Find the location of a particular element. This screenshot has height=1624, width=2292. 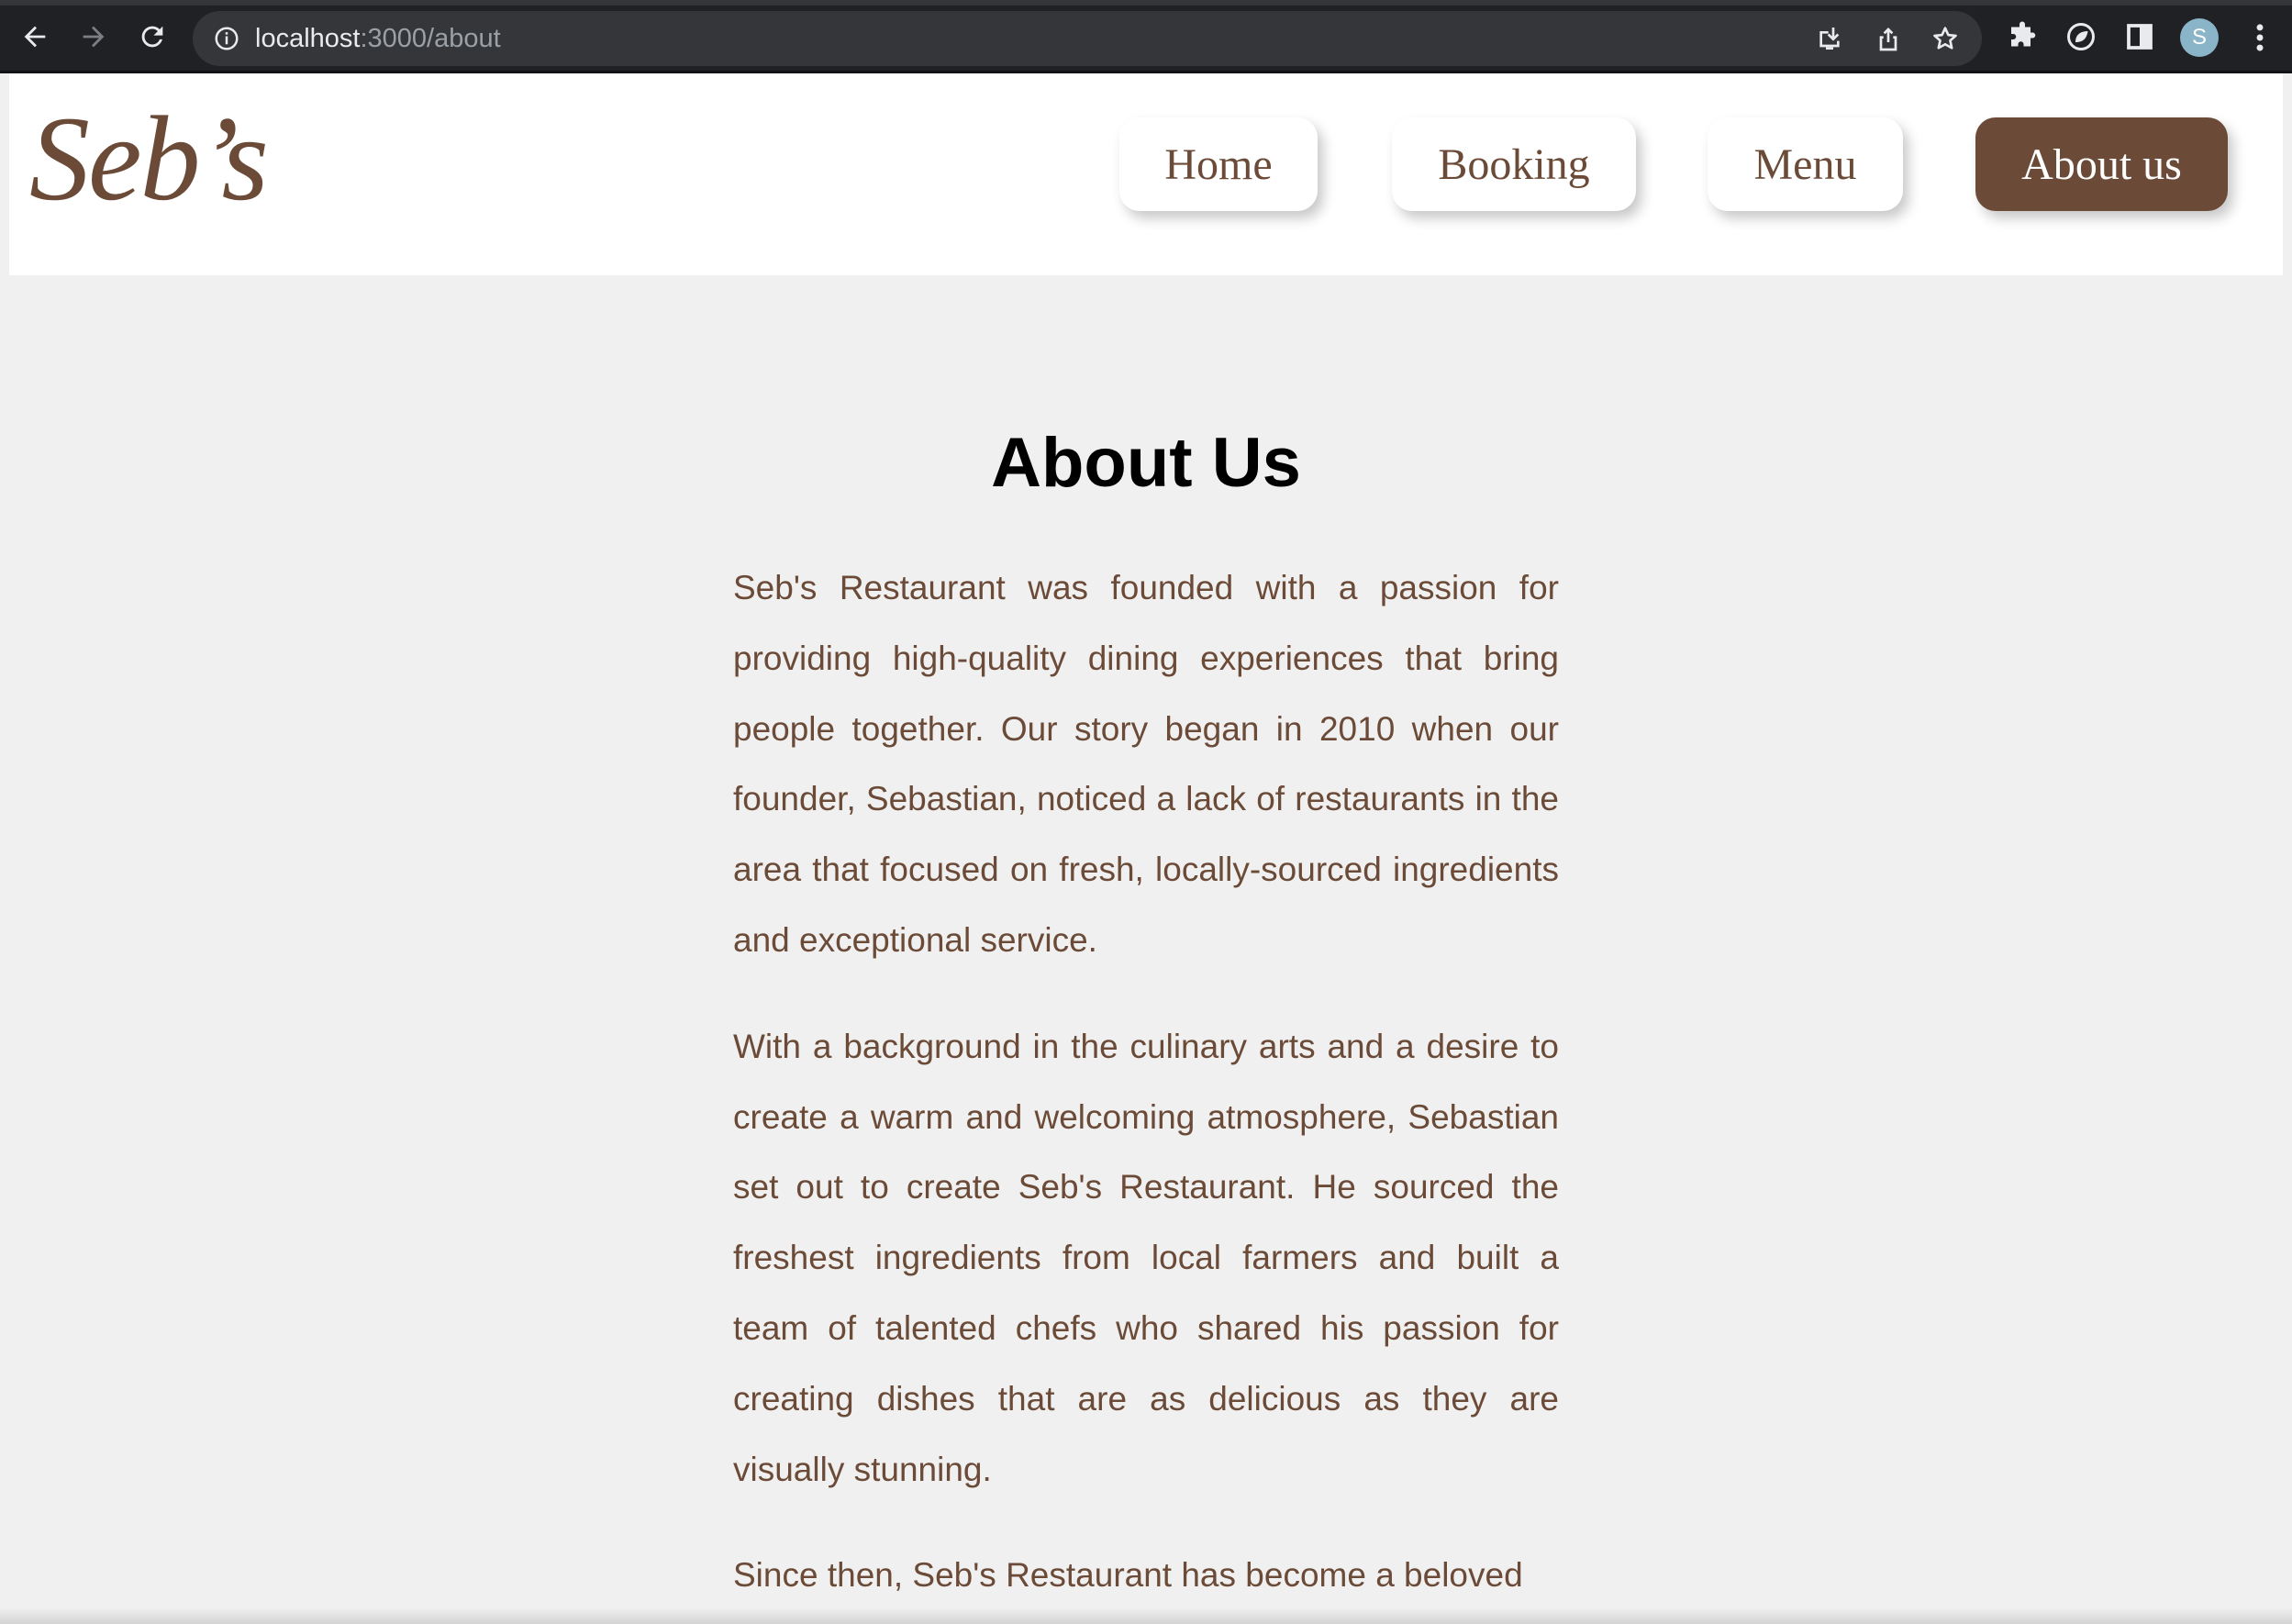

url-host: localhost is located at coordinates (308, 38).